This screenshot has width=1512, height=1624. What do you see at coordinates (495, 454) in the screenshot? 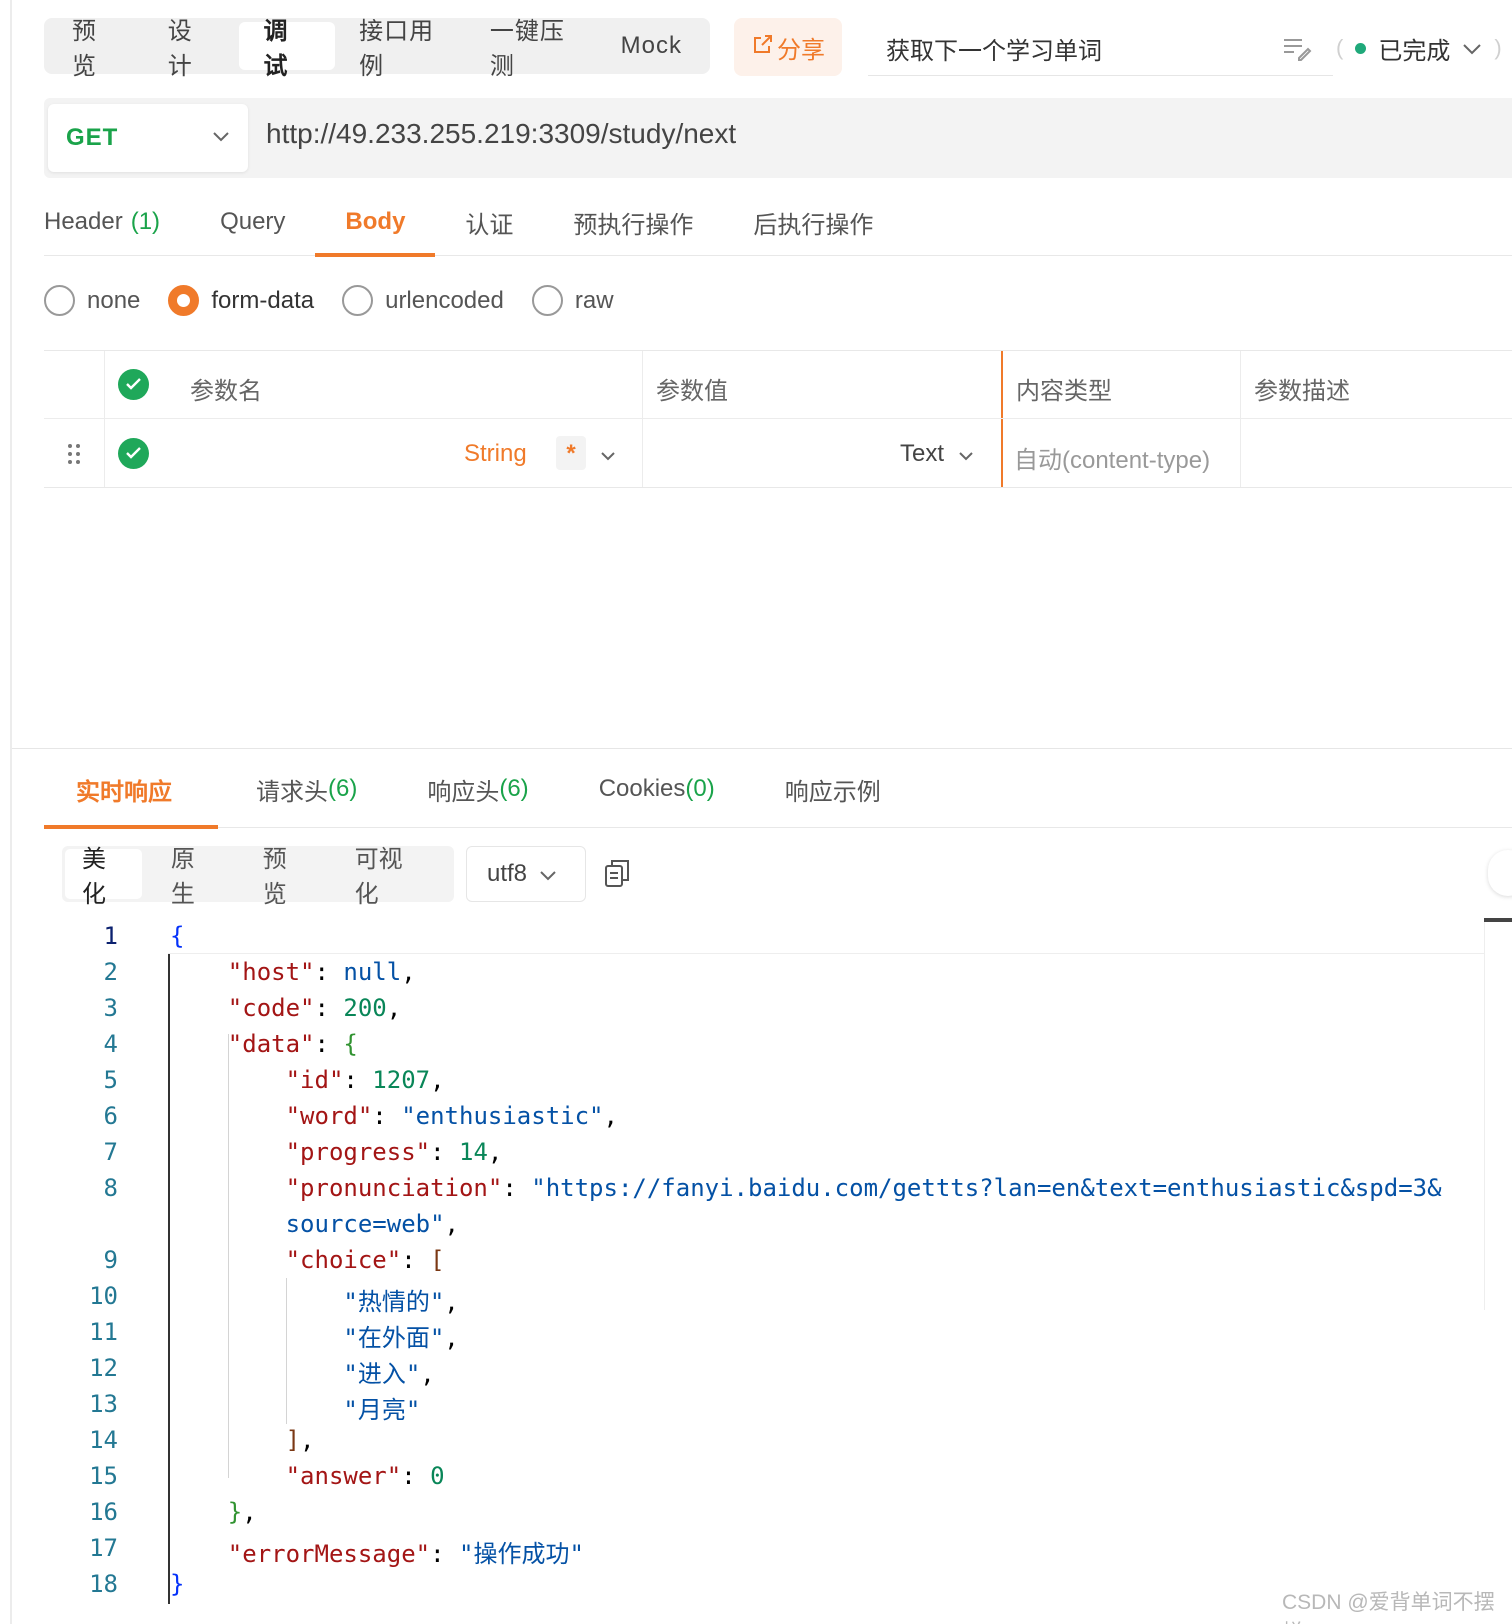
I see `param-type-select: String` at bounding box center [495, 454].